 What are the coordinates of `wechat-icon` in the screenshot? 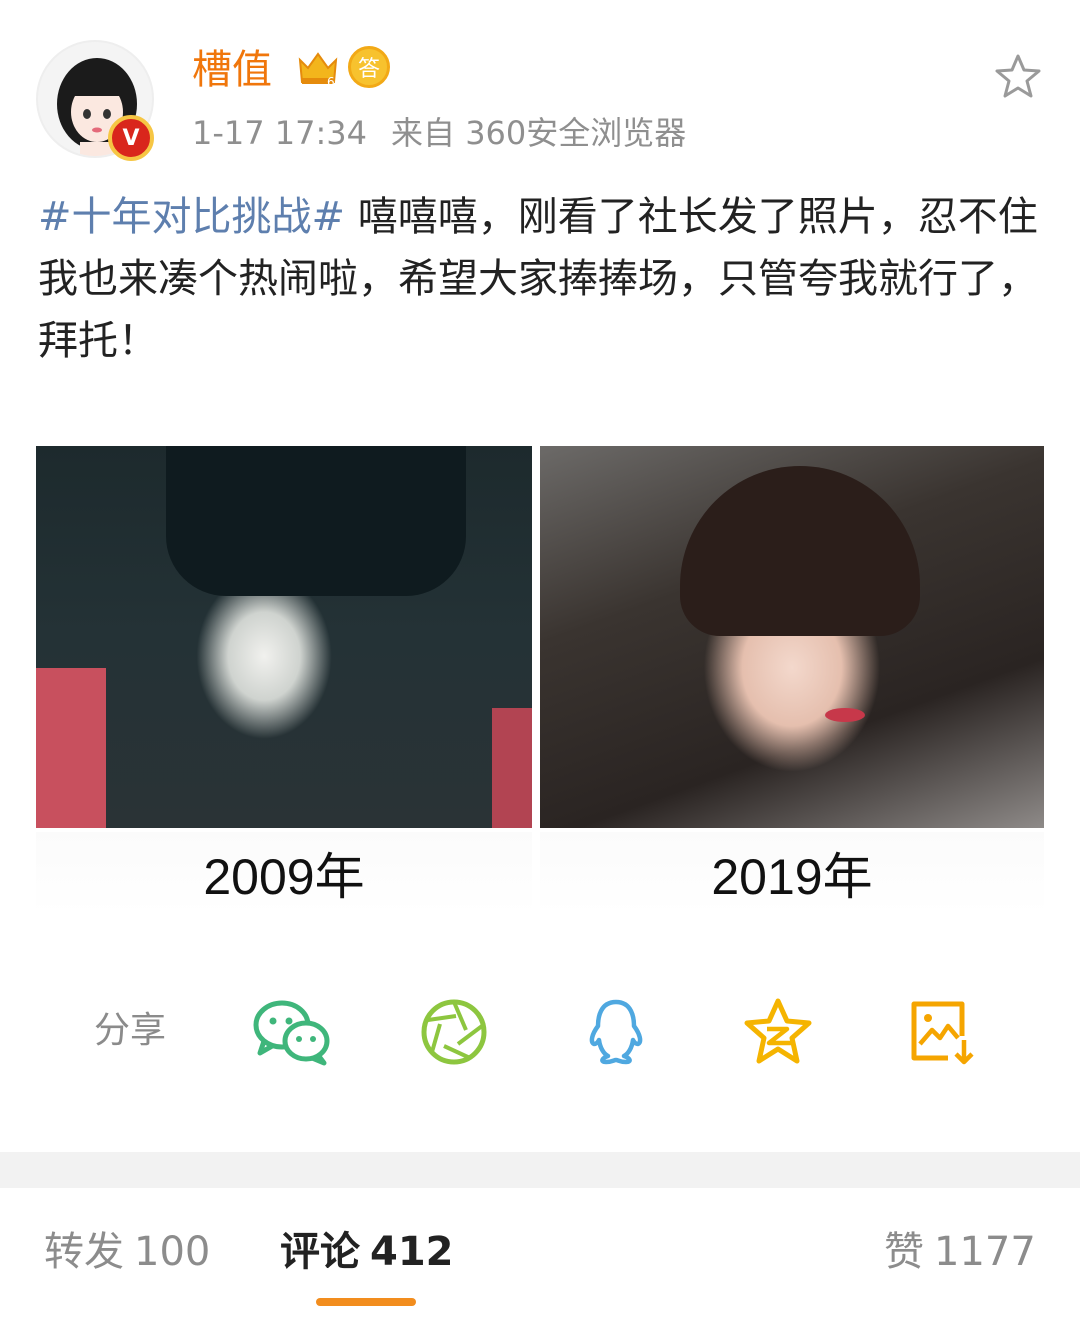 It's located at (292, 1032).